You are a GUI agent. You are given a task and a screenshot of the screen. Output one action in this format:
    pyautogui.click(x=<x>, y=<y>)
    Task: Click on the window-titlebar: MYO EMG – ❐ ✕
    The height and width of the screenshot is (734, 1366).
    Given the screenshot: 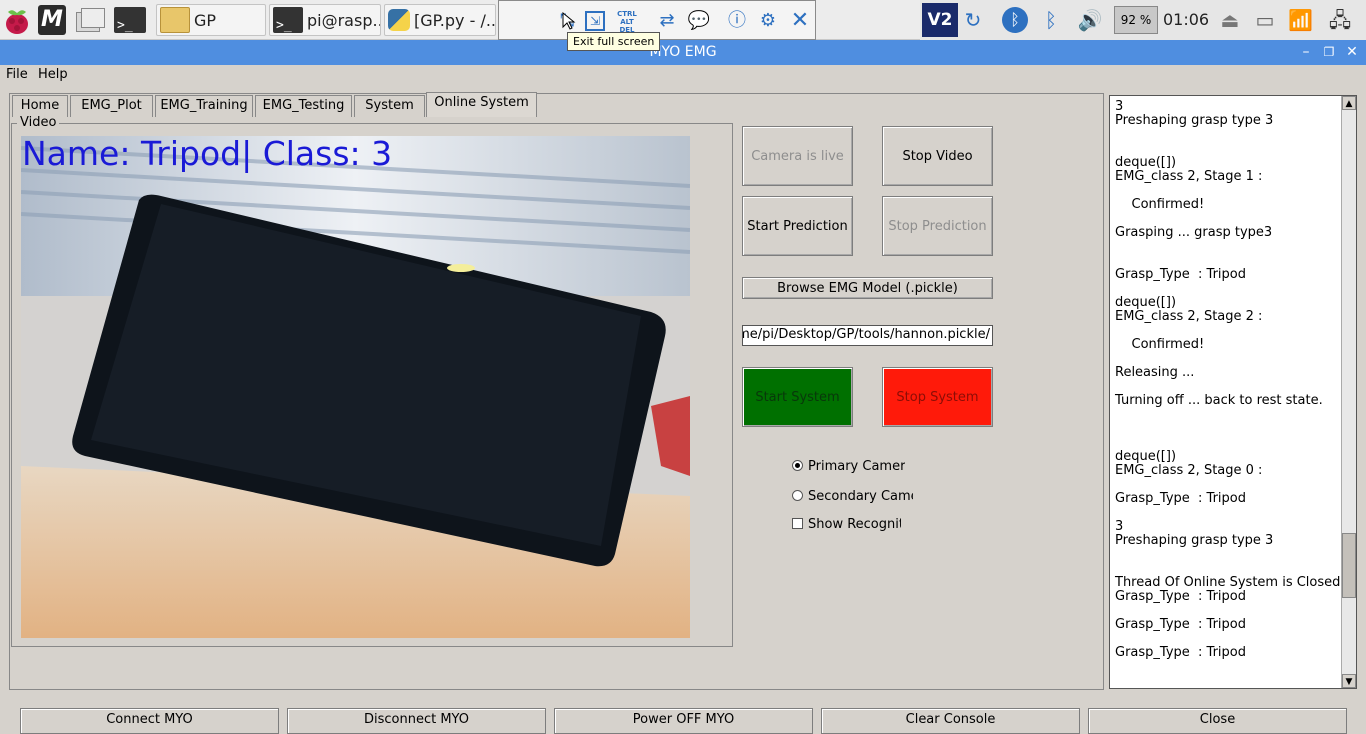 What is the action you would take?
    pyautogui.click(x=683, y=52)
    